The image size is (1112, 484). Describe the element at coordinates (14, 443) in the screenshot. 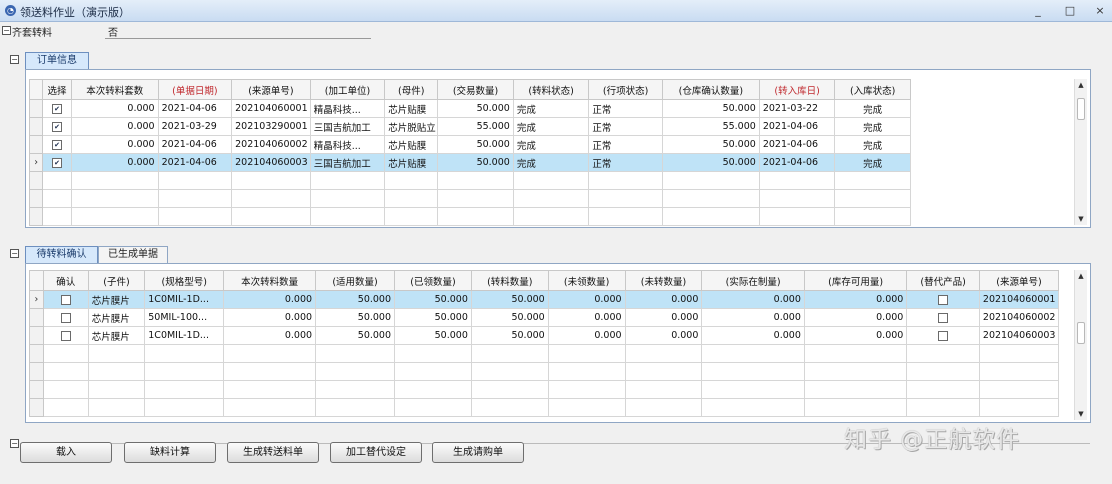

I see `collapse-actions-icon: −` at that location.